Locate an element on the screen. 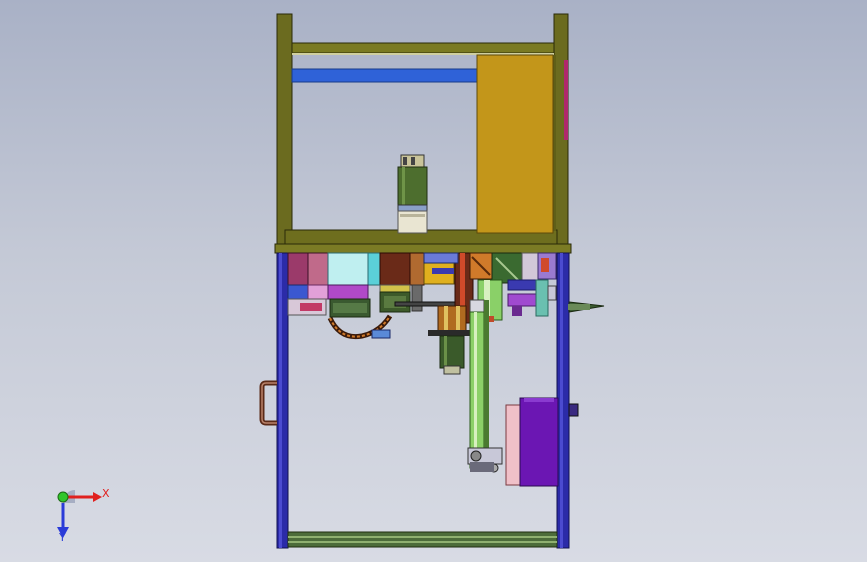 The height and width of the screenshot is (562, 867). door-handle is located at coordinates (268, 403).